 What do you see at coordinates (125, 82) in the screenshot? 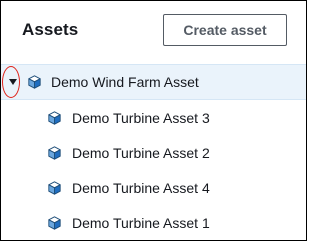
I see `tree-item-label: Demo Wind Farm Asset` at bounding box center [125, 82].